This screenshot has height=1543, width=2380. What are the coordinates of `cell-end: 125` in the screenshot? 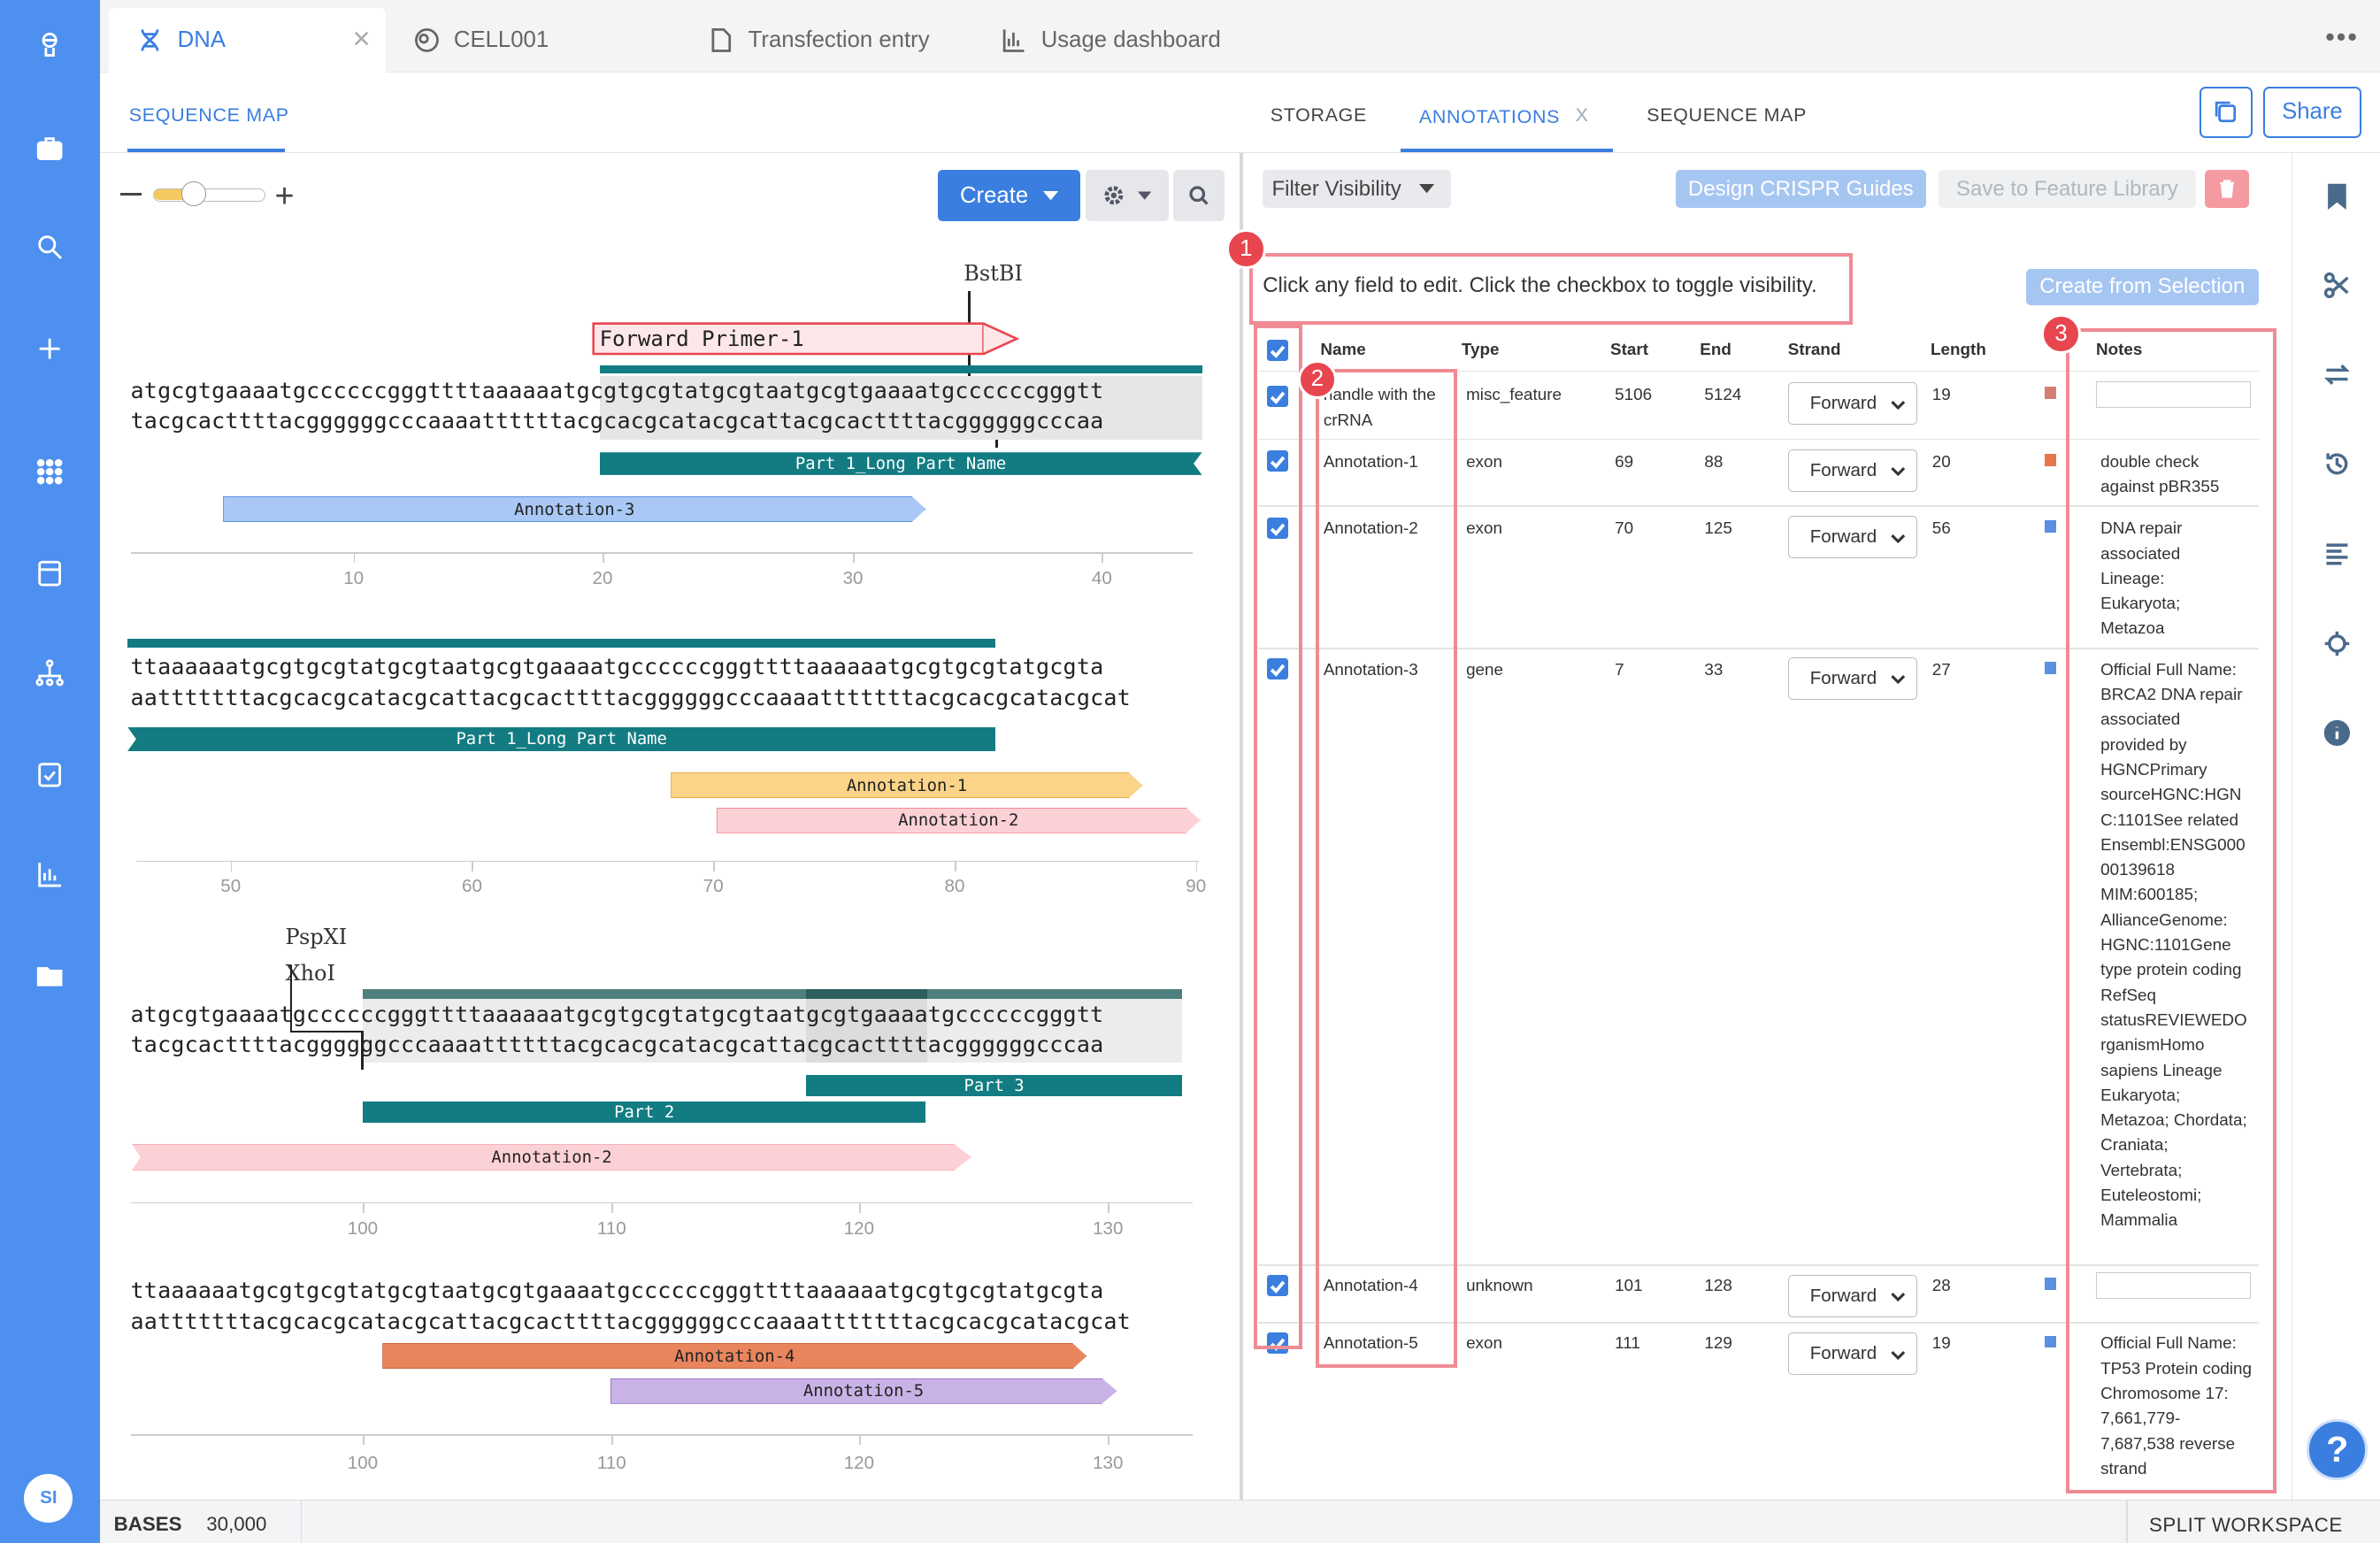 It's located at (1717, 529).